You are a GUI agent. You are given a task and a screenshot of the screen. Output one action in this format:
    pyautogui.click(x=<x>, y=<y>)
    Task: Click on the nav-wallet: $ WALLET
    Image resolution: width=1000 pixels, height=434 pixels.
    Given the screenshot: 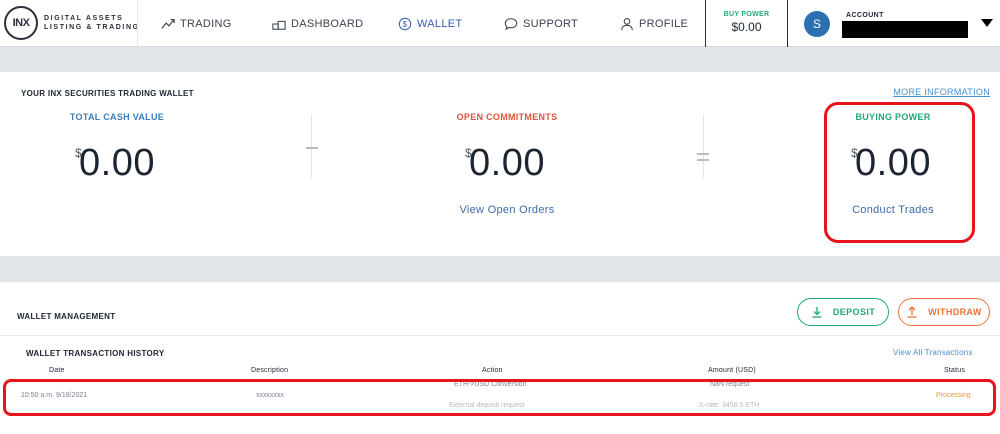 What is the action you would take?
    pyautogui.click(x=430, y=23)
    